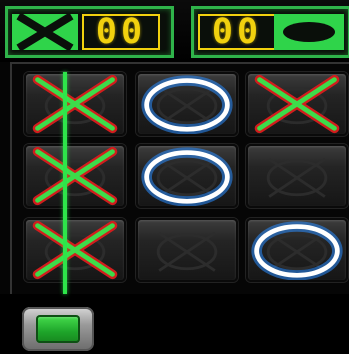 This screenshot has width=349, height=354. I want to click on menu-button, so click(58, 329).